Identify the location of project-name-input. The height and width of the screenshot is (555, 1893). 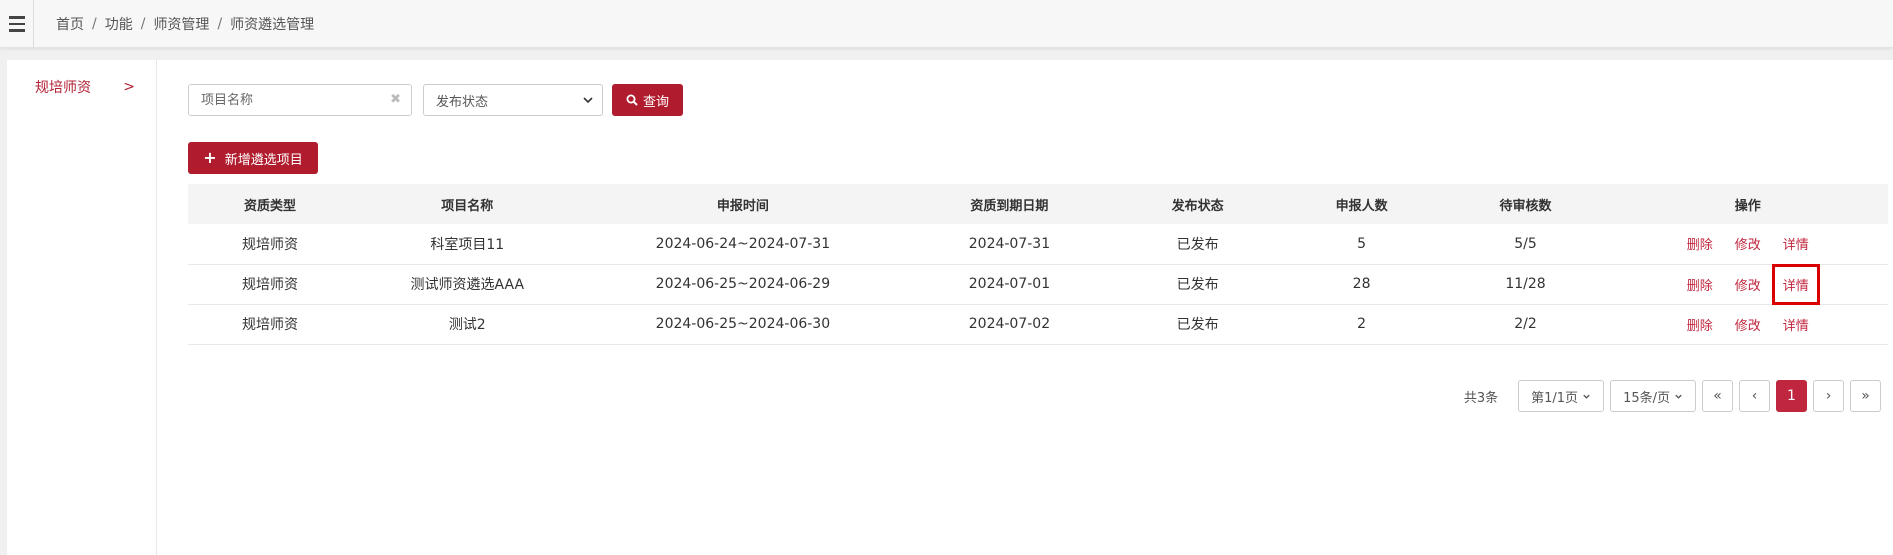
(284, 100).